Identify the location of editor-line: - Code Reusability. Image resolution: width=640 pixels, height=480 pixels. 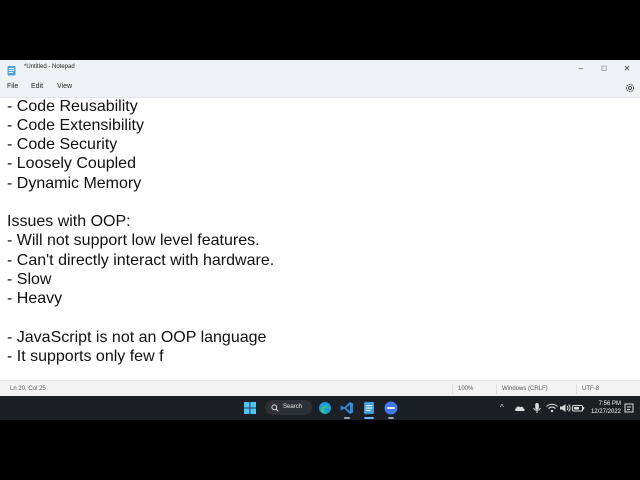
(72, 106).